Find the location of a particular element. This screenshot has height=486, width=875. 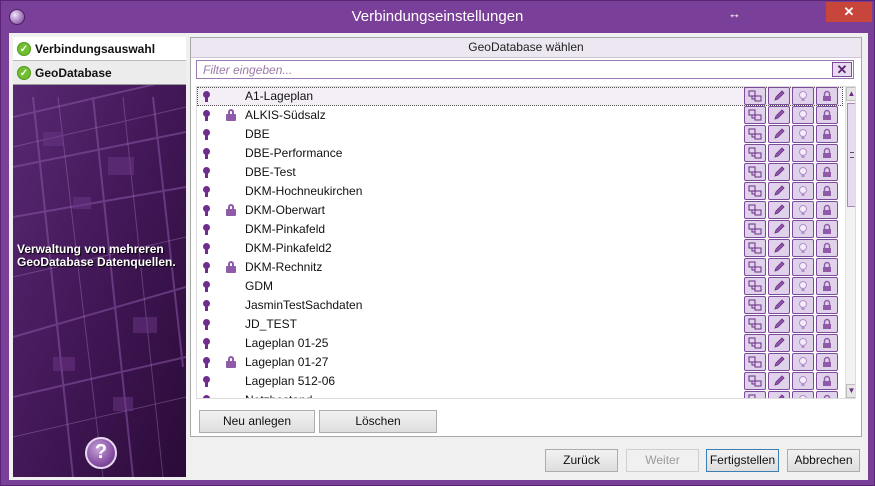

list-item: DBE-Performance is located at coordinates (520, 153).